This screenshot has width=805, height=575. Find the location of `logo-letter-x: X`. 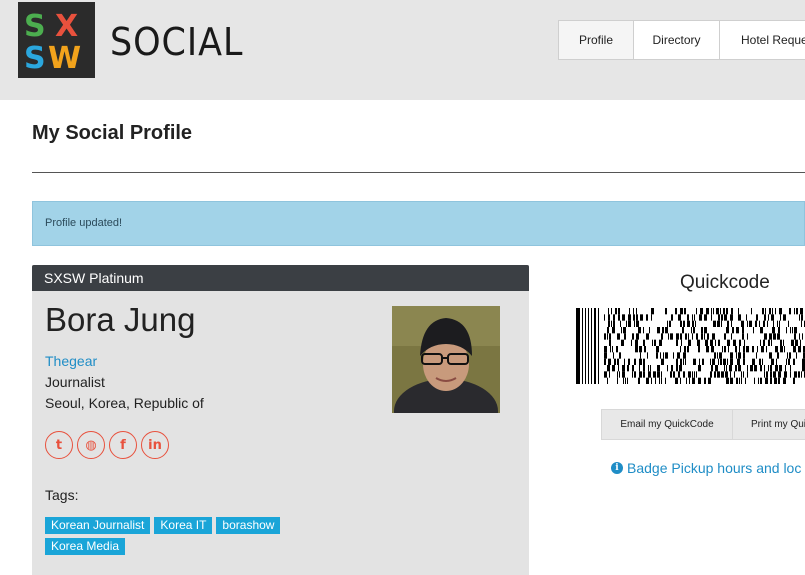

logo-letter-x: X is located at coordinates (66, 26).